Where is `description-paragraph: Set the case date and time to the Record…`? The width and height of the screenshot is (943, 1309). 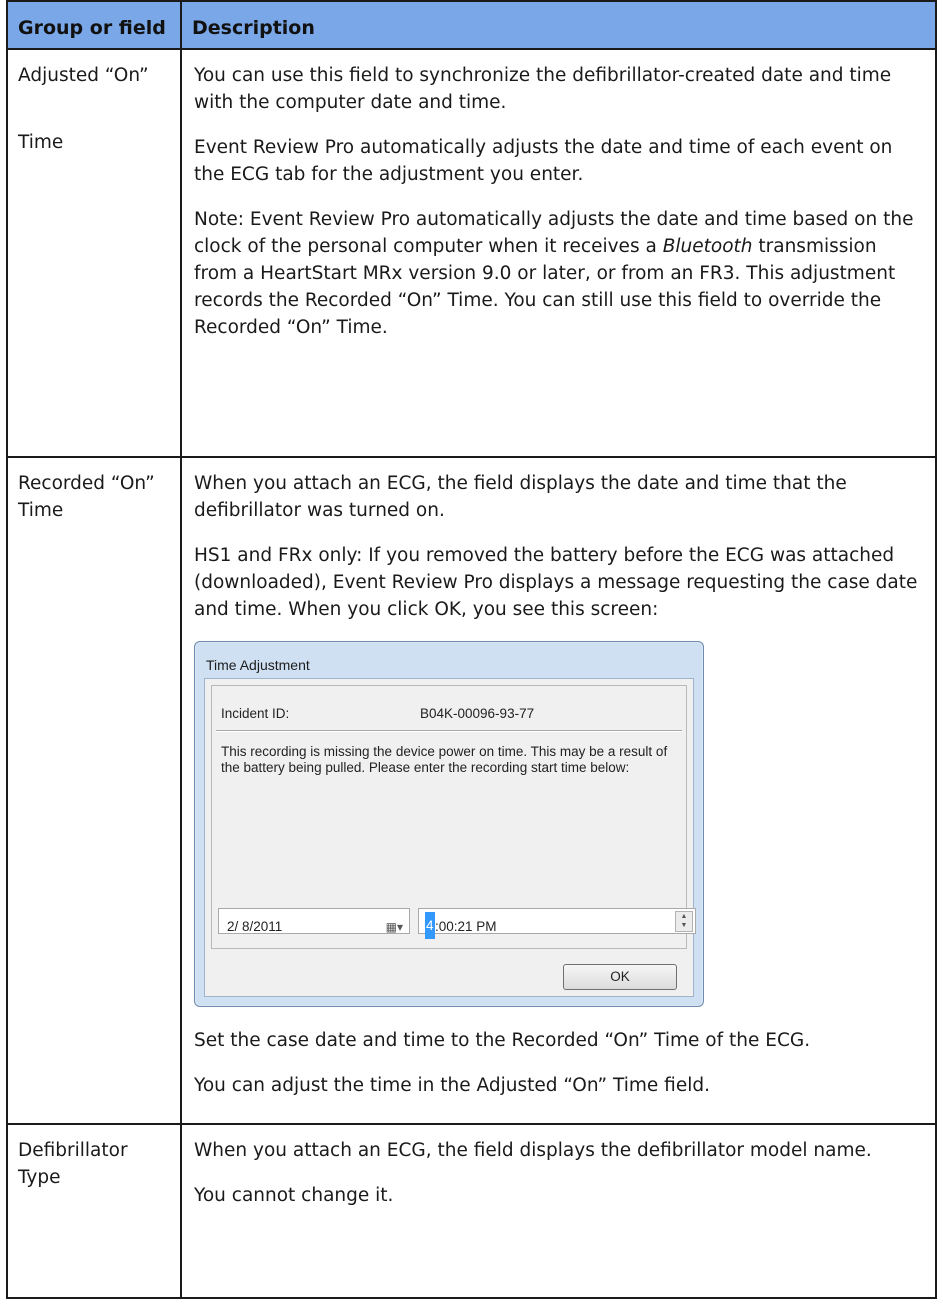
description-paragraph: Set the case date and time to the Record… is located at coordinates (502, 1040).